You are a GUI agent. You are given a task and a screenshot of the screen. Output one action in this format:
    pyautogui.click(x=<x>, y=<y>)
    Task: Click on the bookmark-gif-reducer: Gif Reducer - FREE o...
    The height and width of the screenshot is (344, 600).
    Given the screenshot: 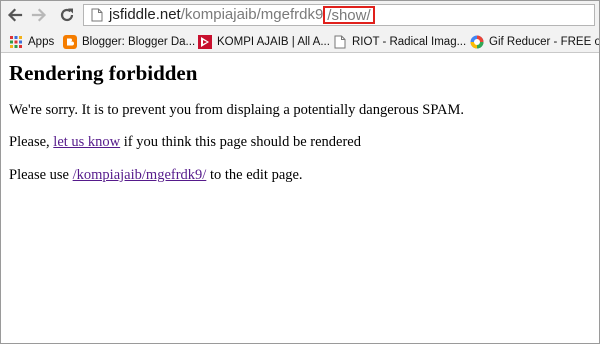 What is the action you would take?
    pyautogui.click(x=533, y=41)
    